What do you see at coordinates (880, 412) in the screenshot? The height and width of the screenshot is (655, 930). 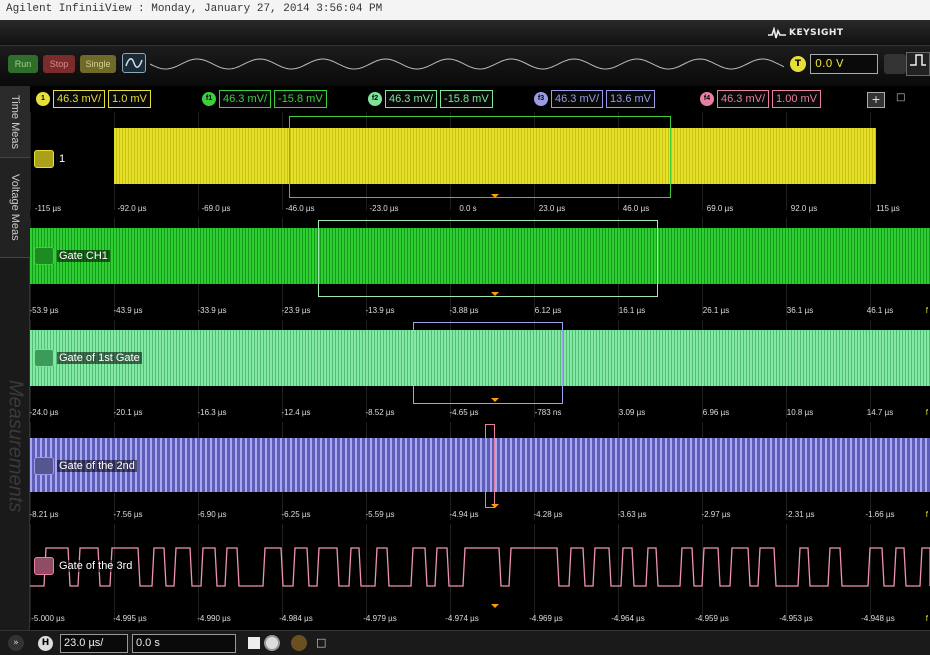 I see `tick-label: 14.7 µs` at bounding box center [880, 412].